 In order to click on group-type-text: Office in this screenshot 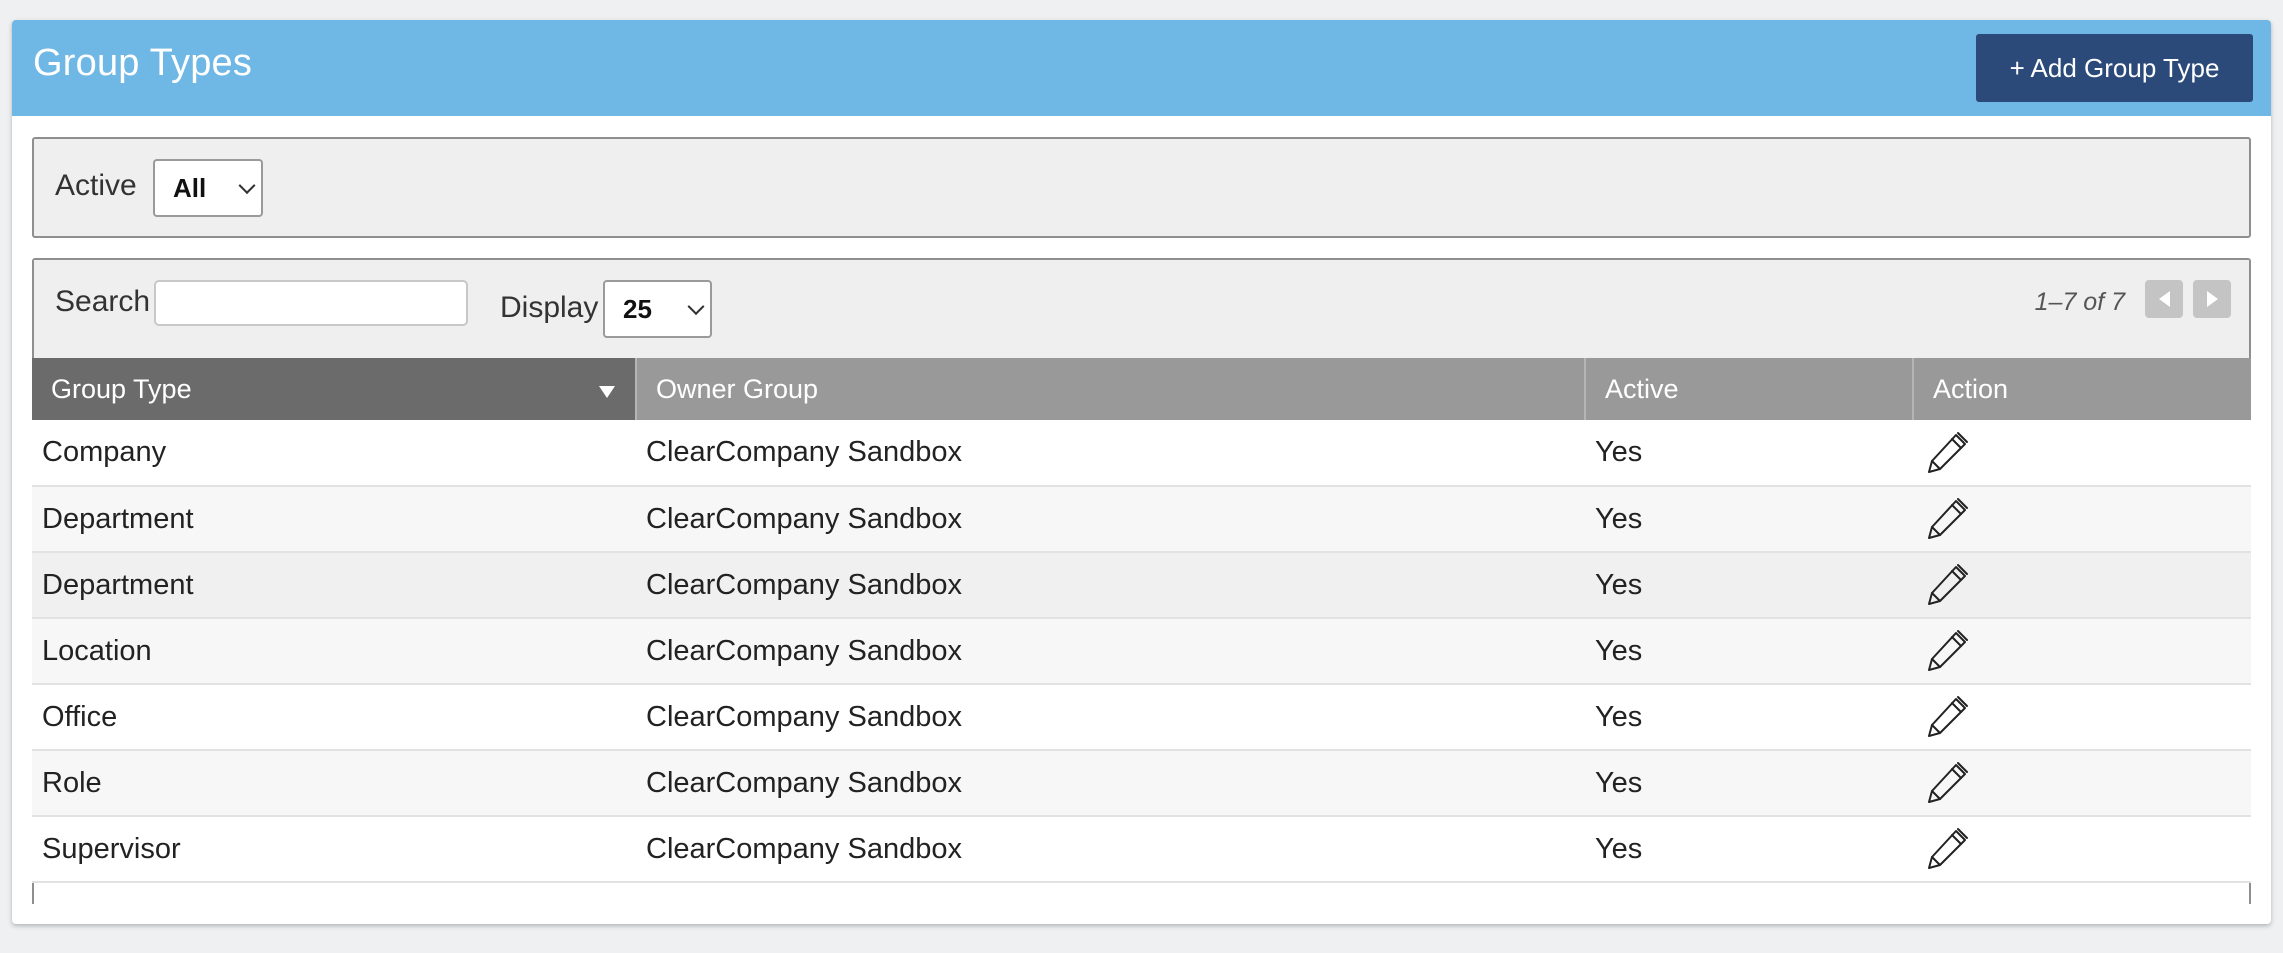, I will do `click(80, 716)`.